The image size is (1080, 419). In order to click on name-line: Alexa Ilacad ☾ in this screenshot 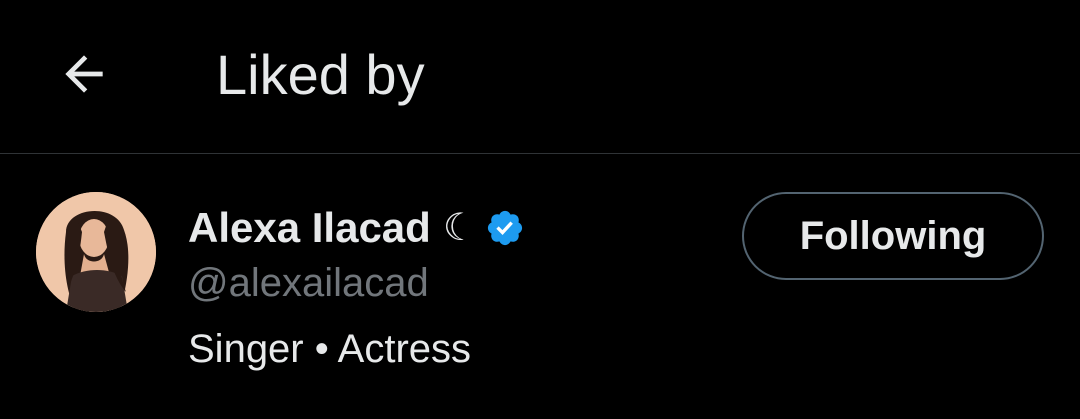, I will do `click(356, 228)`.